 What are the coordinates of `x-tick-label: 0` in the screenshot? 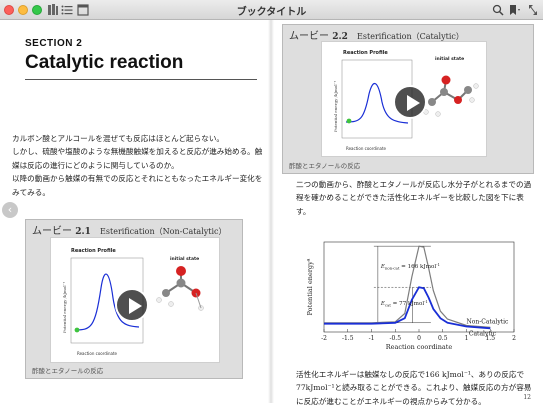 It's located at (419, 338).